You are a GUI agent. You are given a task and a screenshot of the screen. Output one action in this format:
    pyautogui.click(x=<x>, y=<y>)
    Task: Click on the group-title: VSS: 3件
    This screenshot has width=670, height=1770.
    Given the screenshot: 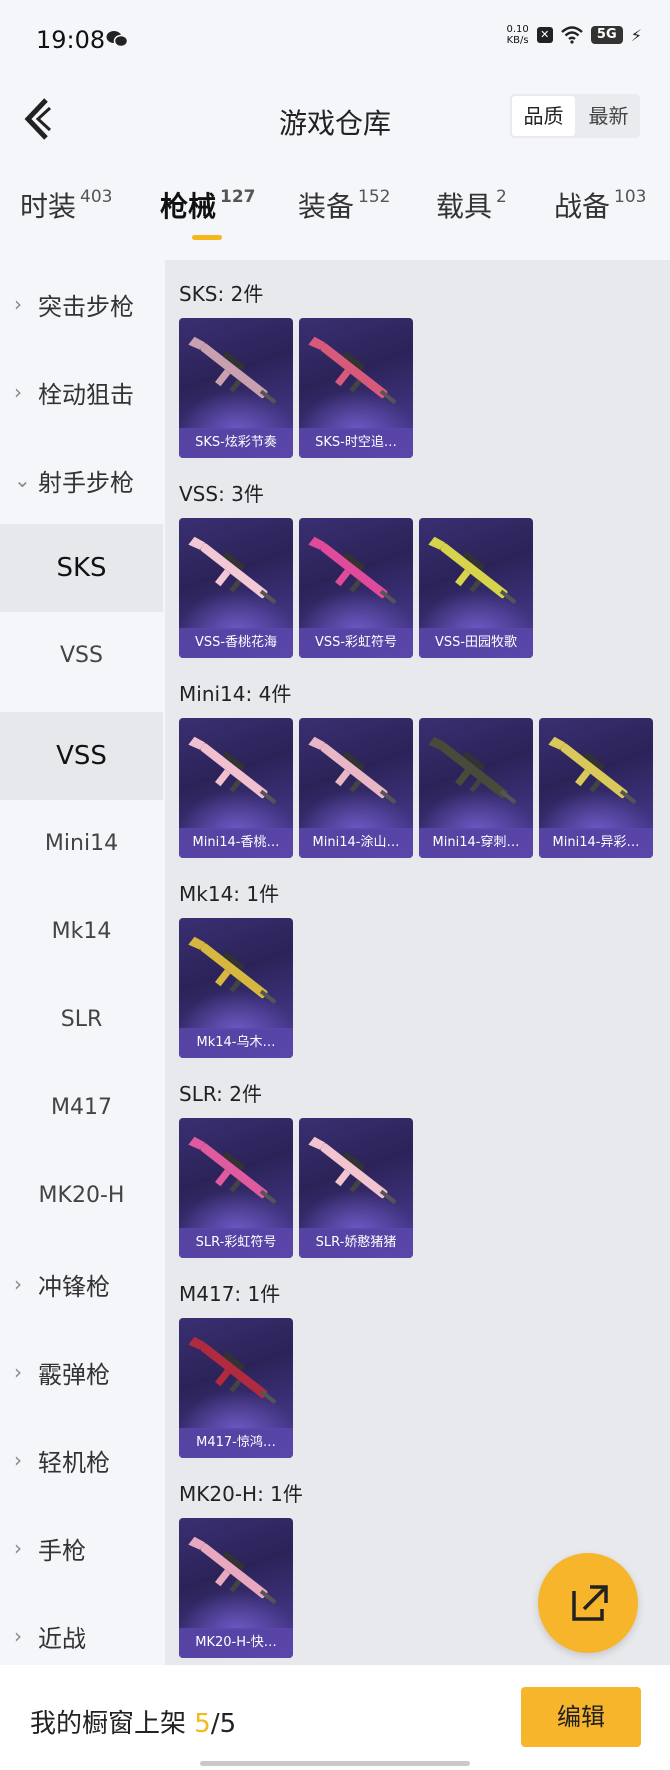 What is the action you would take?
    pyautogui.click(x=221, y=494)
    